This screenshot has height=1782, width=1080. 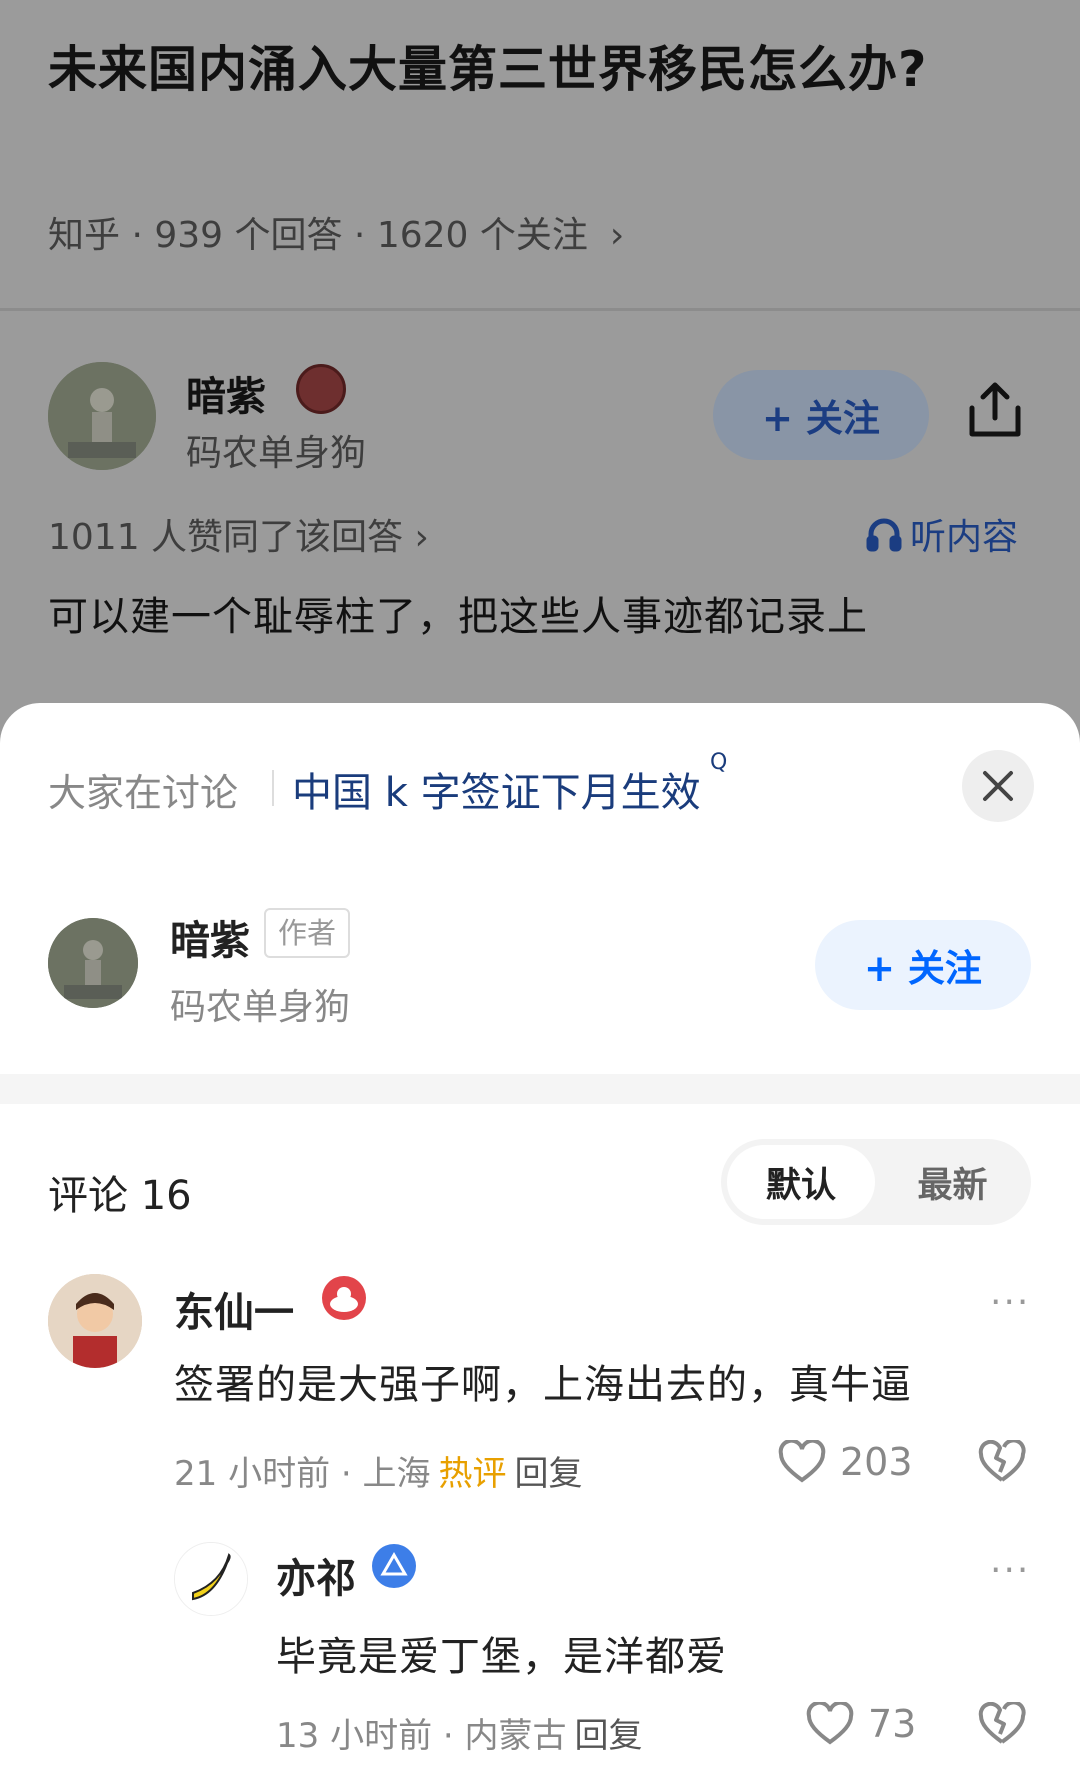 What do you see at coordinates (540, 1089) in the screenshot?
I see `section-divider` at bounding box center [540, 1089].